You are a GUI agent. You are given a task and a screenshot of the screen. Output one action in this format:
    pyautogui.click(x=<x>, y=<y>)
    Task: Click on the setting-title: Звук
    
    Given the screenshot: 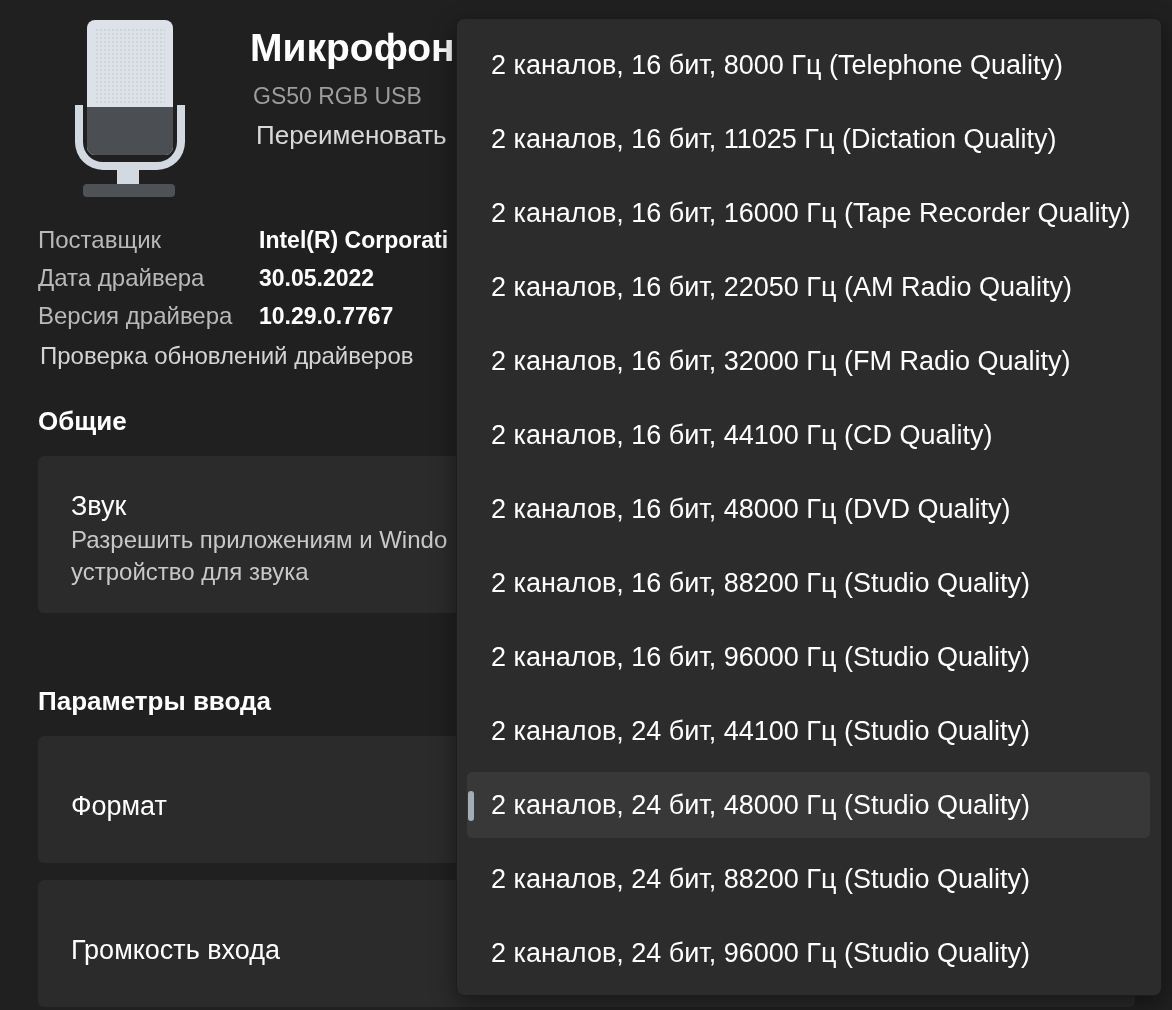 What is the action you would take?
    pyautogui.click(x=99, y=506)
    